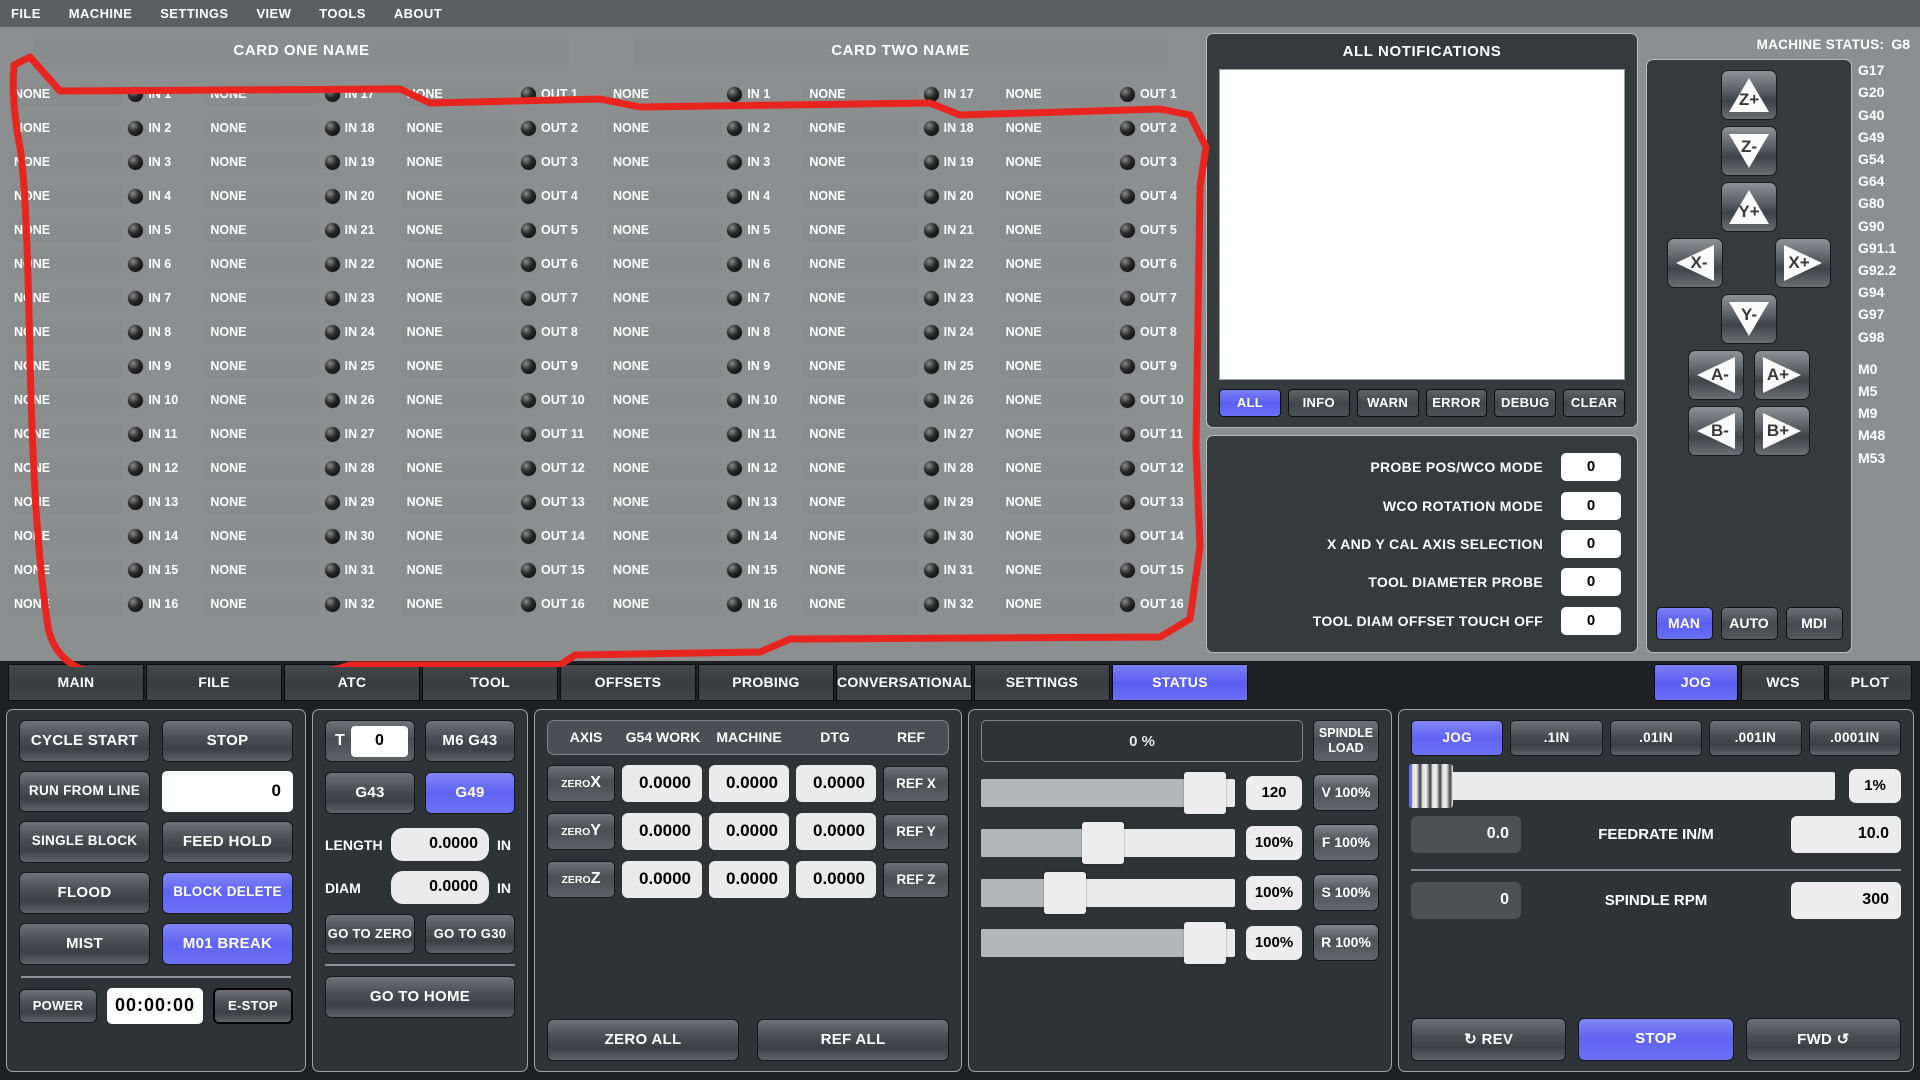  Describe the element at coordinates (836, 879) in the screenshot. I see `dro-dtg-z: 0.0000` at that location.